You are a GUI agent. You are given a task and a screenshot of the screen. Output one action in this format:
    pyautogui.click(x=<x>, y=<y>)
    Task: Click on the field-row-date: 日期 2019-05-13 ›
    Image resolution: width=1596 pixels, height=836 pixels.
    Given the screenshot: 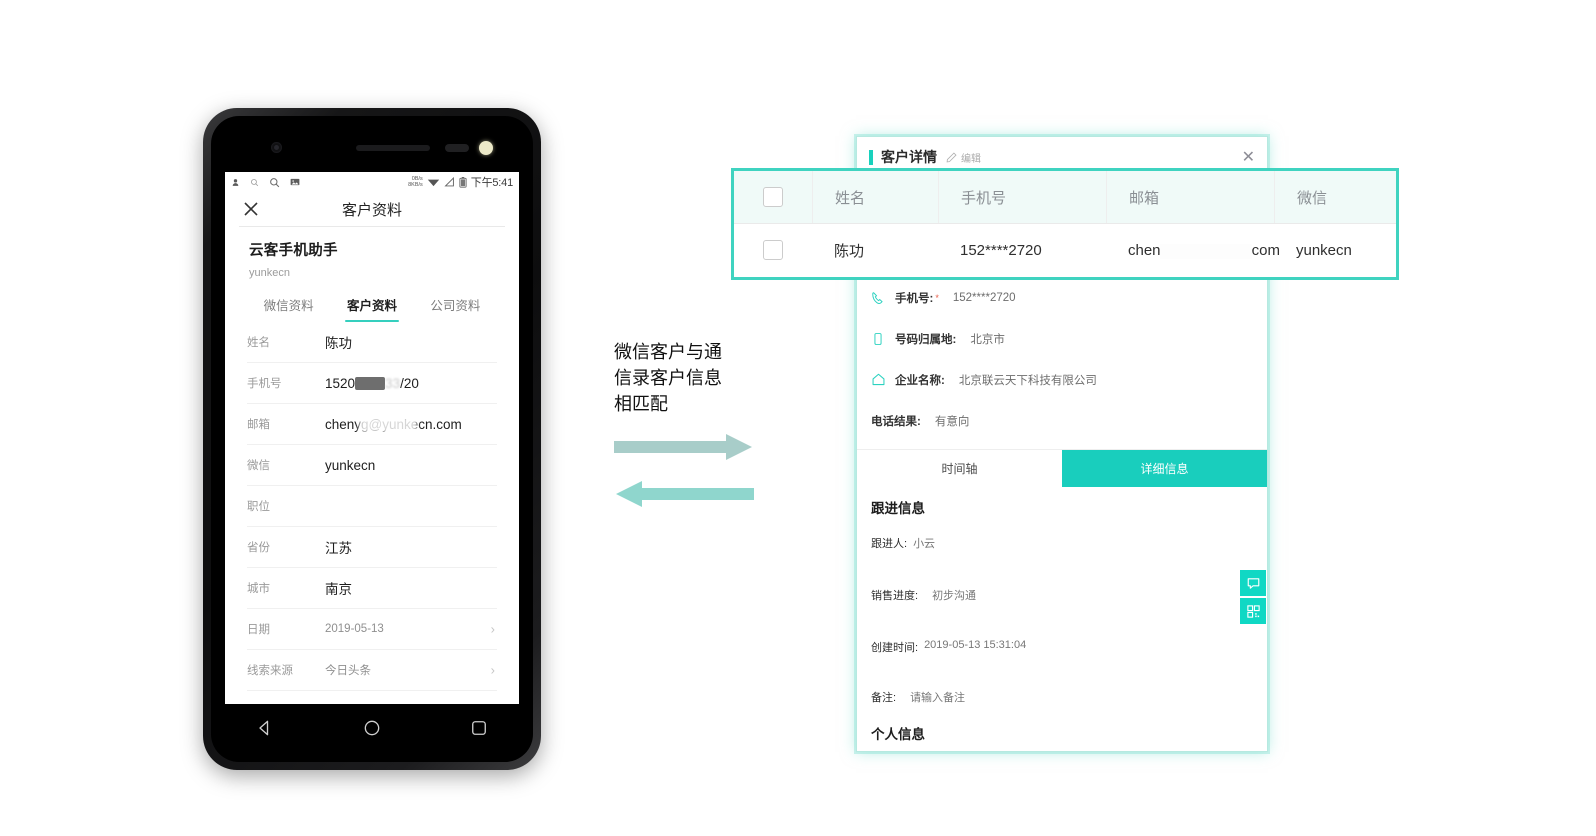 What is the action you would take?
    pyautogui.click(x=372, y=629)
    